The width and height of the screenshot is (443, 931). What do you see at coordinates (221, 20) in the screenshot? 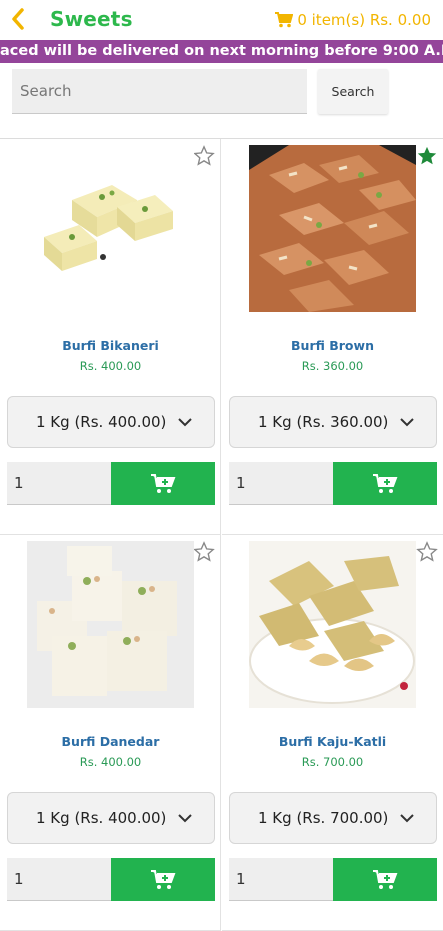
I see `app-header: Sweets 0 item(s) Rs. 0.00` at bounding box center [221, 20].